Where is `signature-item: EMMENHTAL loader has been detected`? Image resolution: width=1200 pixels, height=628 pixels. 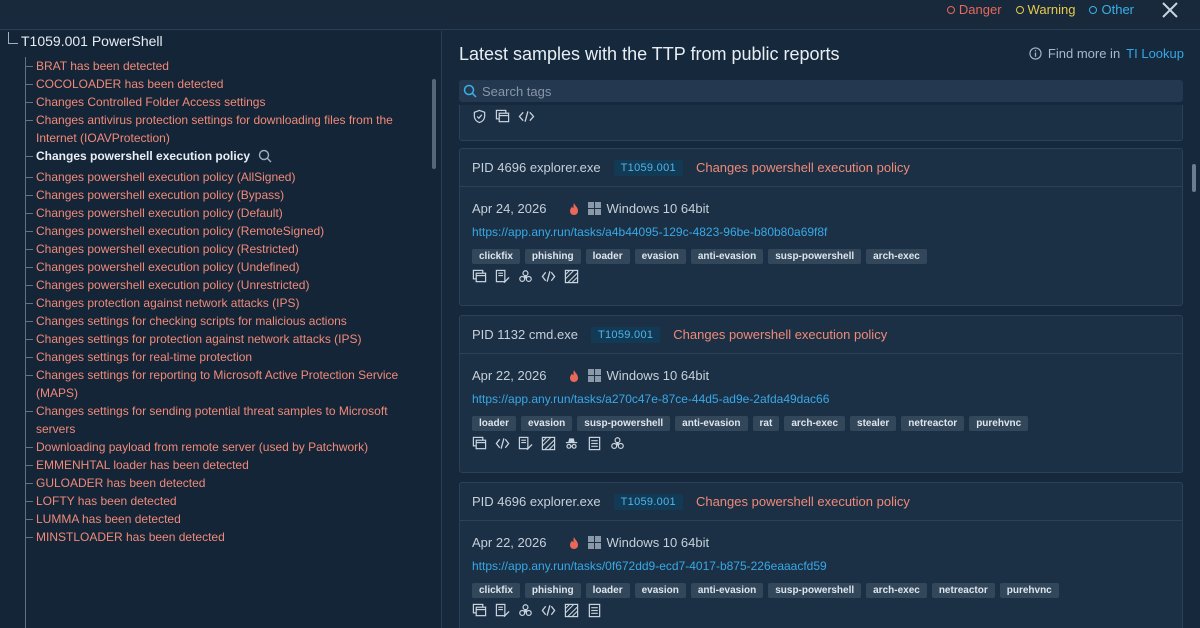
signature-item: EMMENHTAL loader has been detected is located at coordinates (225, 465).